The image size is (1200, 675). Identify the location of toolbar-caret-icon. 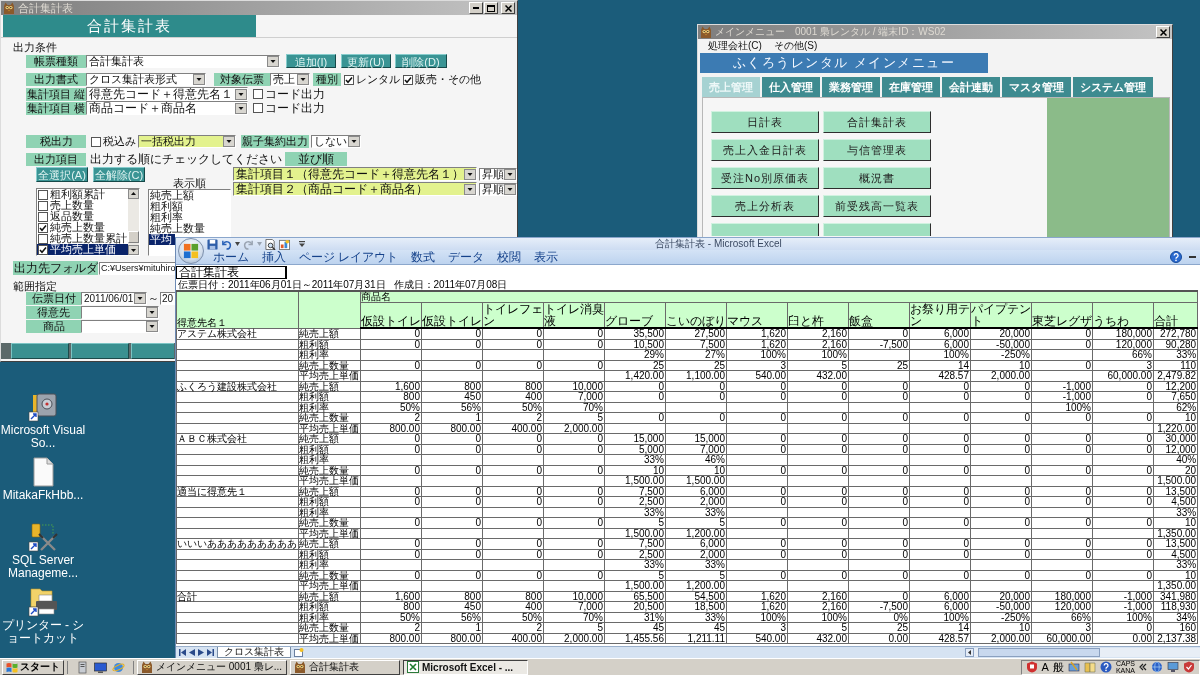
(302, 244).